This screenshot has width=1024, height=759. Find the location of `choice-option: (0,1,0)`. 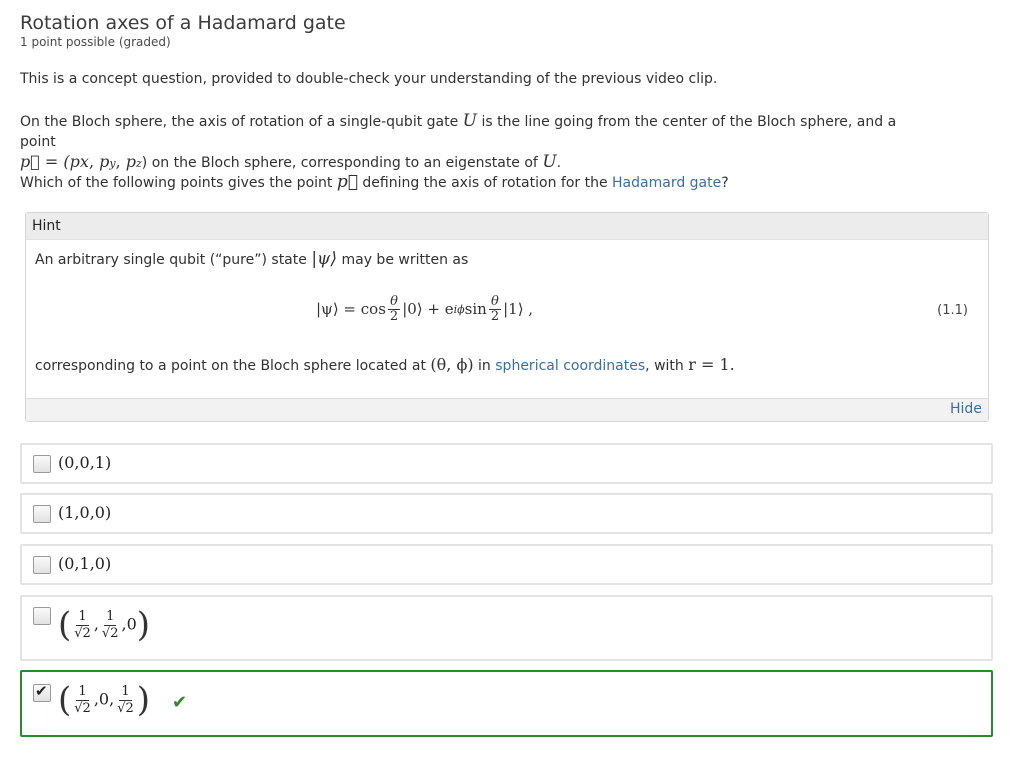

choice-option: (0,1,0) is located at coordinates (506, 564).